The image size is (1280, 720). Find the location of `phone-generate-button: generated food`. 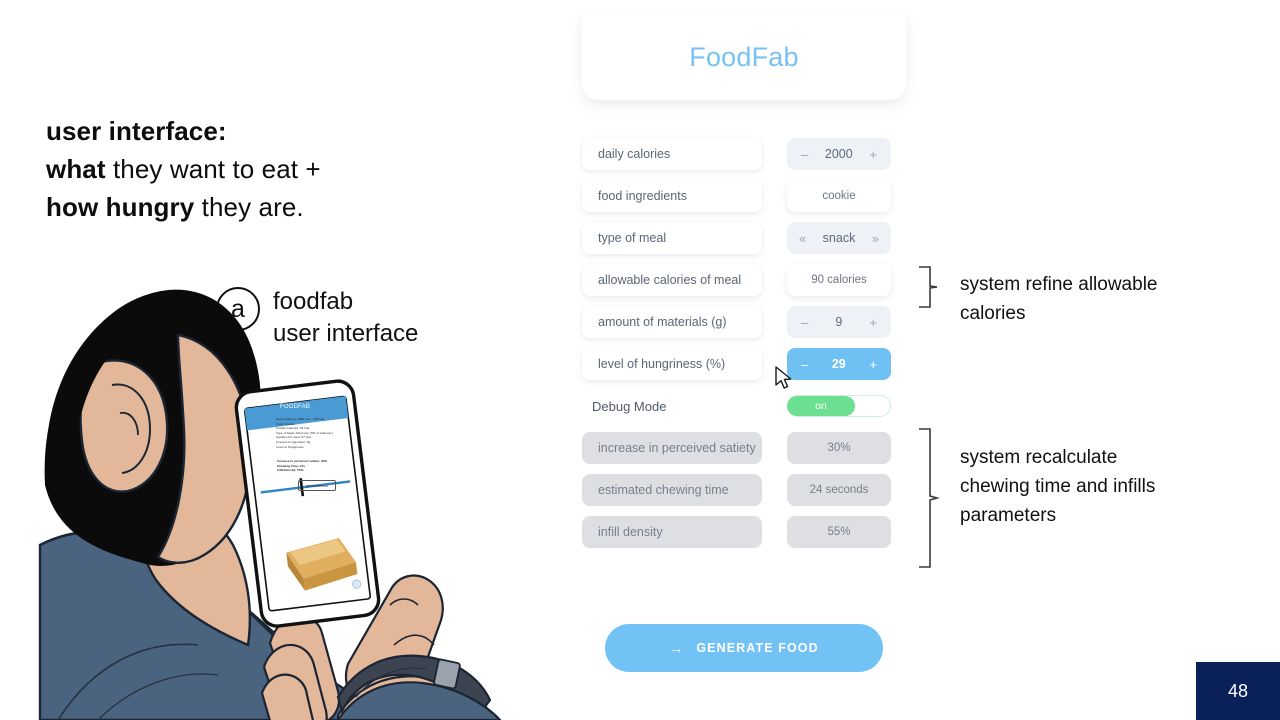

phone-generate-button: generated food is located at coordinates (317, 485).